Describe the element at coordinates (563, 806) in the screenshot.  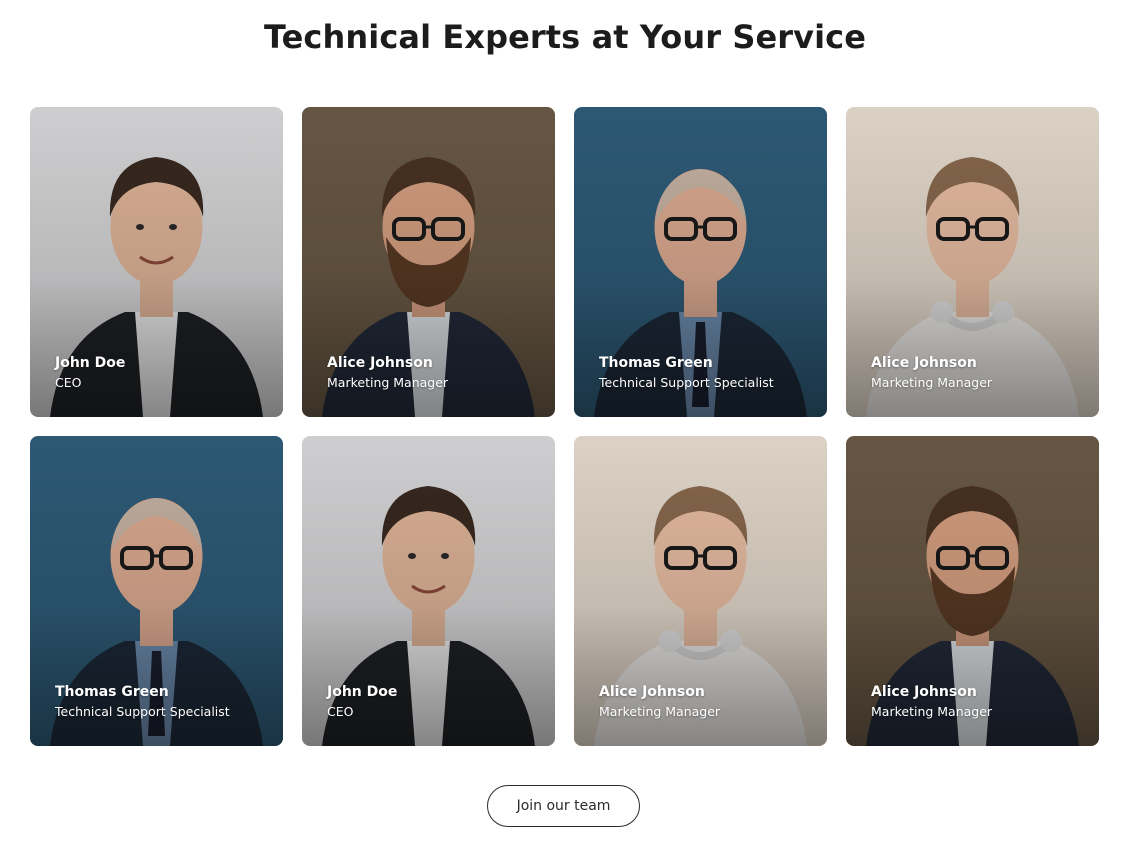
I see `join-team-button: Join our team` at that location.